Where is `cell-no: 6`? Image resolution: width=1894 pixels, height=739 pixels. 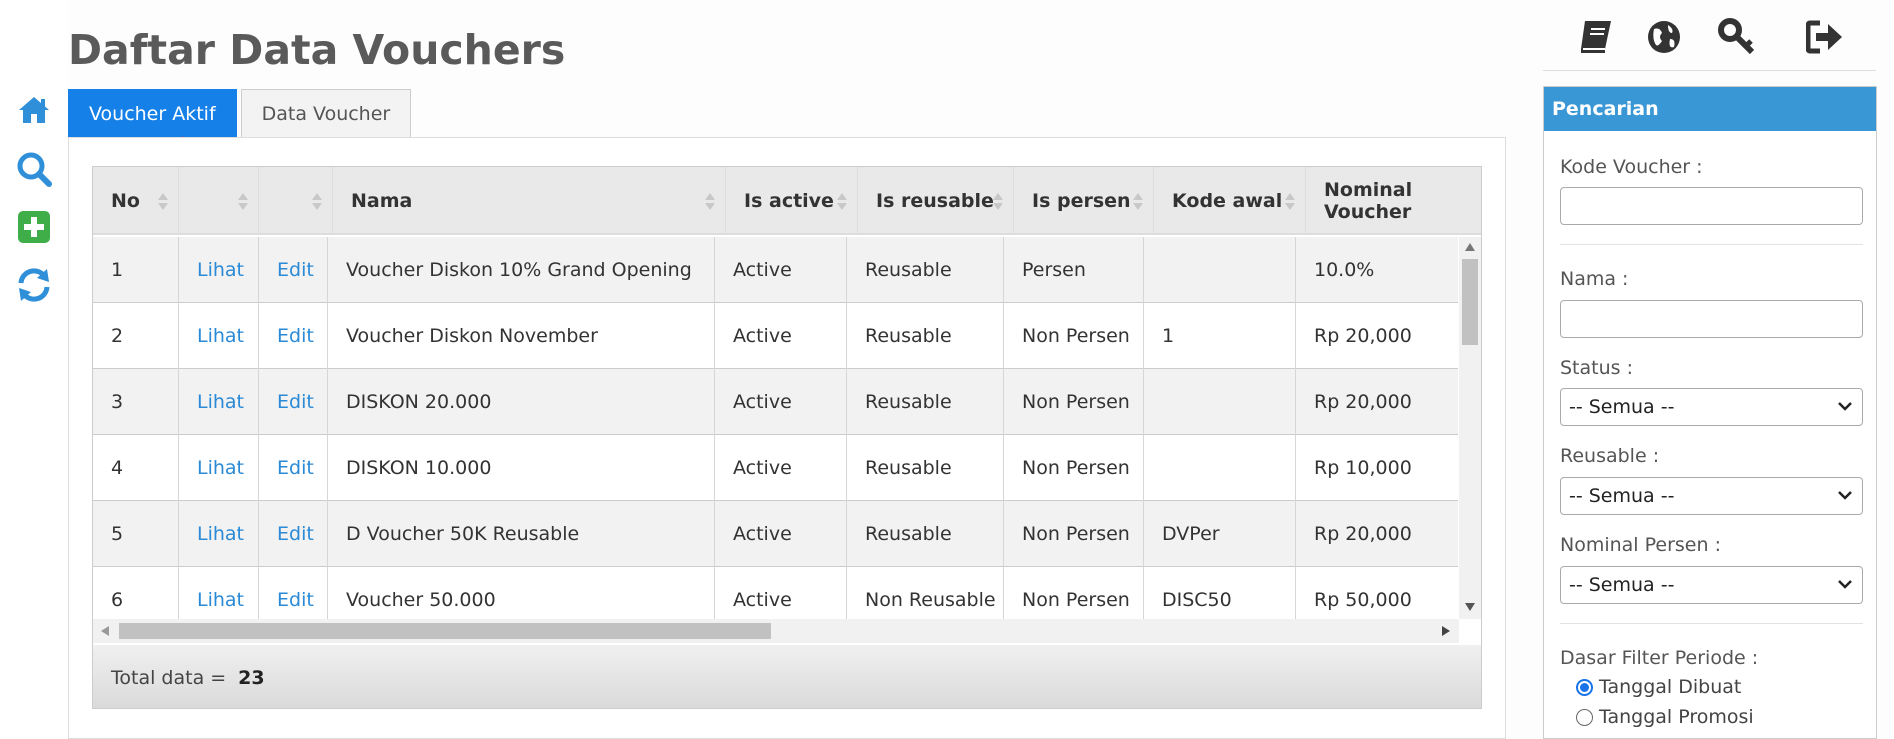 cell-no: 6 is located at coordinates (136, 593).